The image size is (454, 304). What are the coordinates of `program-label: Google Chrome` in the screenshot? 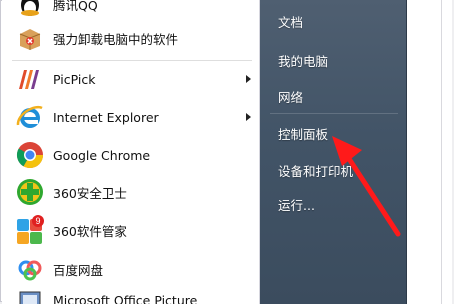 It's located at (102, 155).